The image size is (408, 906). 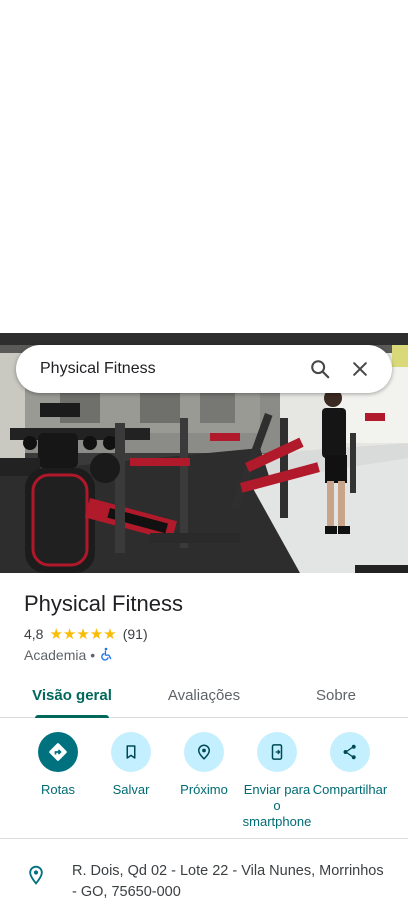 I want to click on save-button: Salvar, so click(x=131, y=764).